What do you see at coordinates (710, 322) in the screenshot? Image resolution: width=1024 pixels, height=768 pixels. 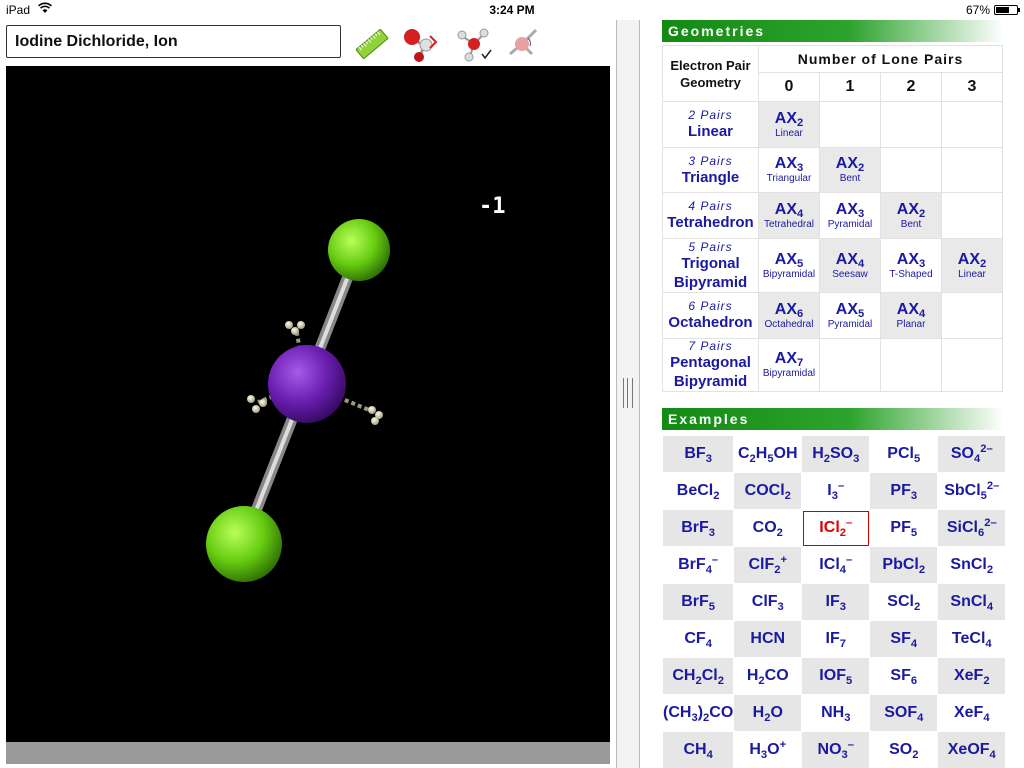 I see `geometry-name: Octahedron` at bounding box center [710, 322].